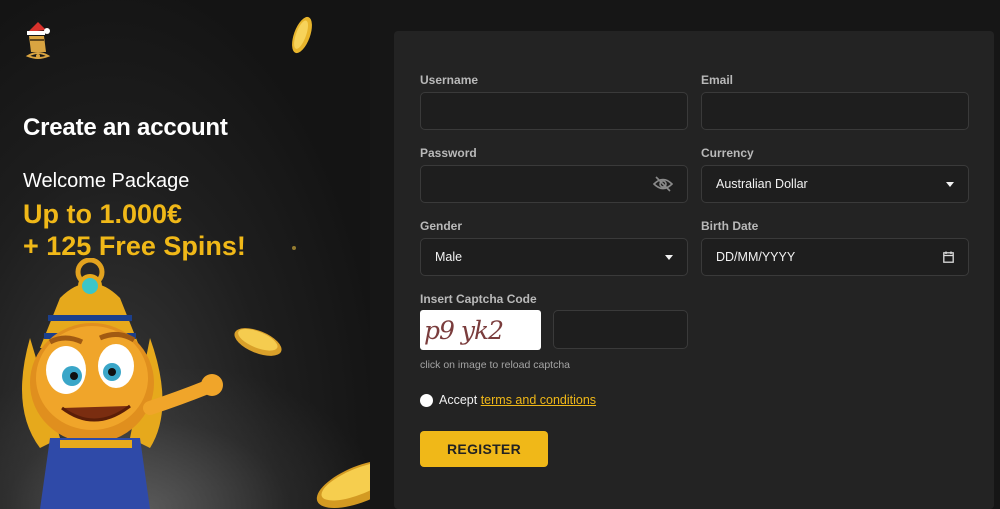  I want to click on password-input, so click(554, 184).